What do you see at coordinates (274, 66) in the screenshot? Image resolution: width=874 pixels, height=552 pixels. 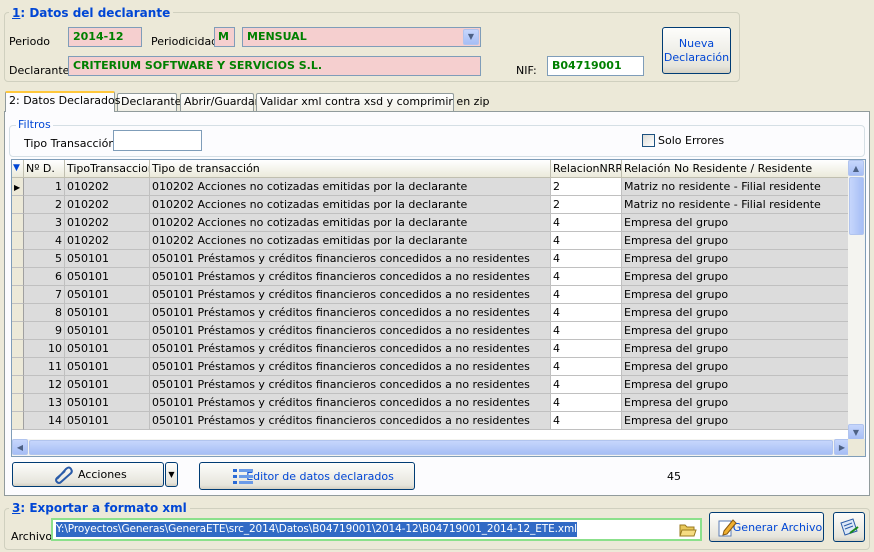 I see `declarante-field: CRITERIUM SOFTWARE Y SERVICIOS S.L.` at bounding box center [274, 66].